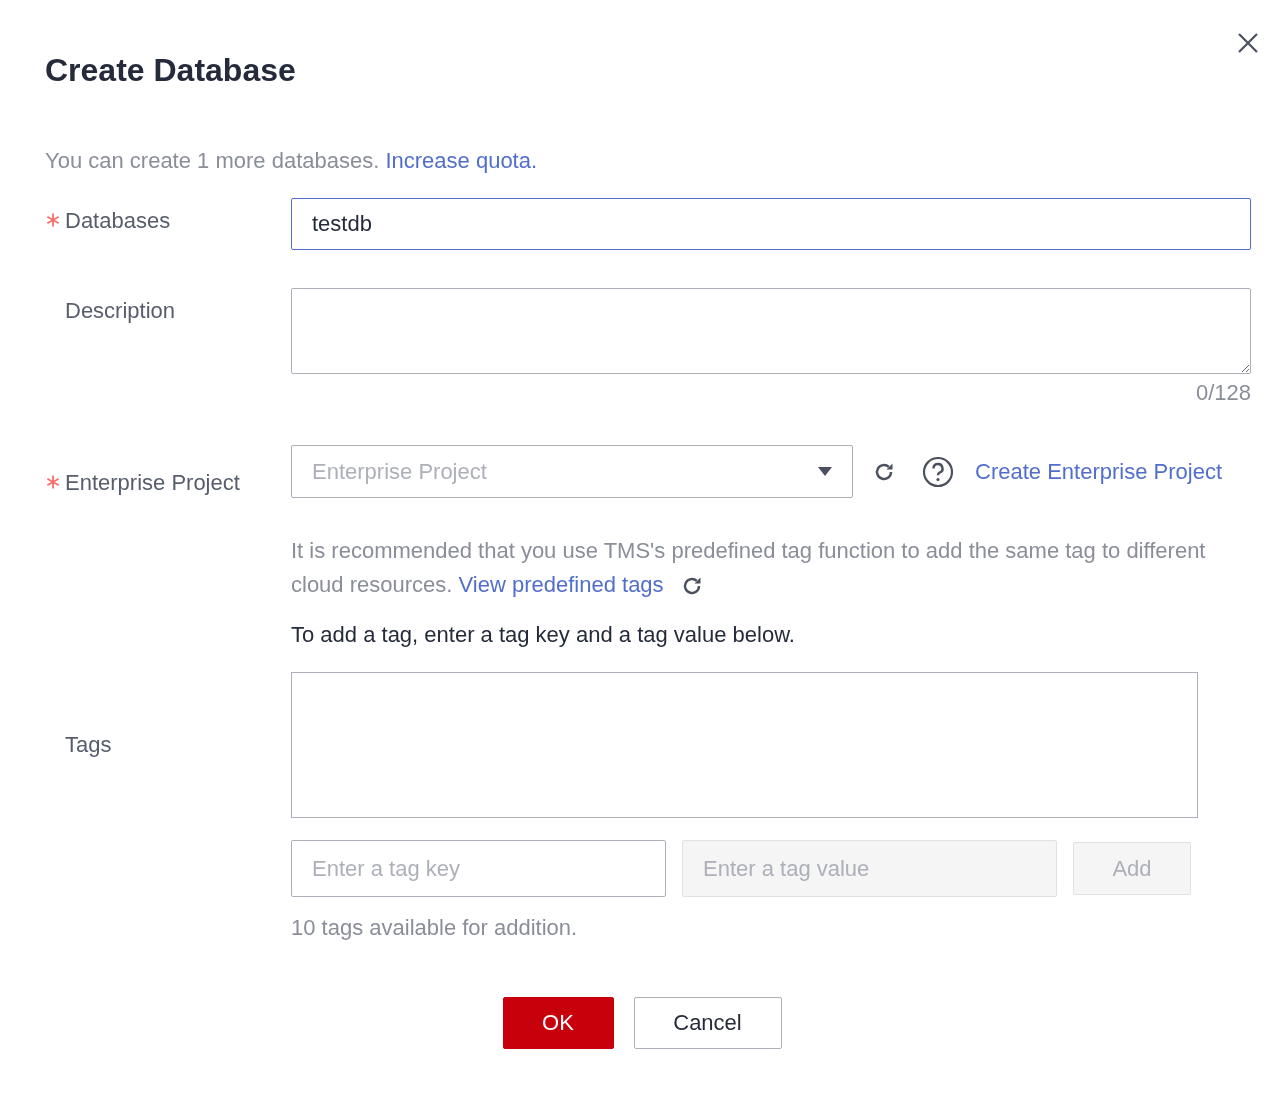 The width and height of the screenshot is (1284, 1106). Describe the element at coordinates (543, 635) in the screenshot. I see `tag-instruction-text: To add a tag, enter a tag key and a tag value below.` at that location.